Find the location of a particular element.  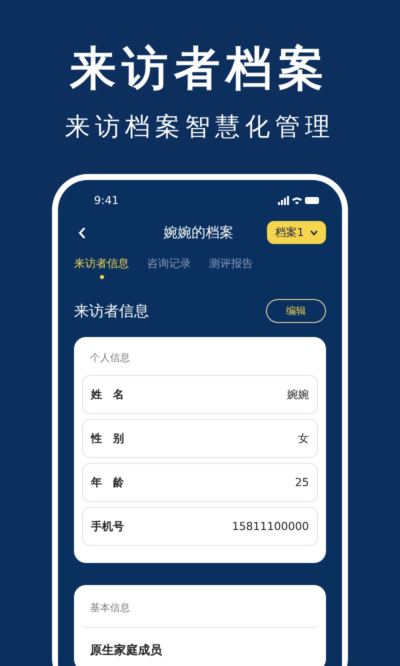

section-title: 来访者信息 is located at coordinates (111, 311).